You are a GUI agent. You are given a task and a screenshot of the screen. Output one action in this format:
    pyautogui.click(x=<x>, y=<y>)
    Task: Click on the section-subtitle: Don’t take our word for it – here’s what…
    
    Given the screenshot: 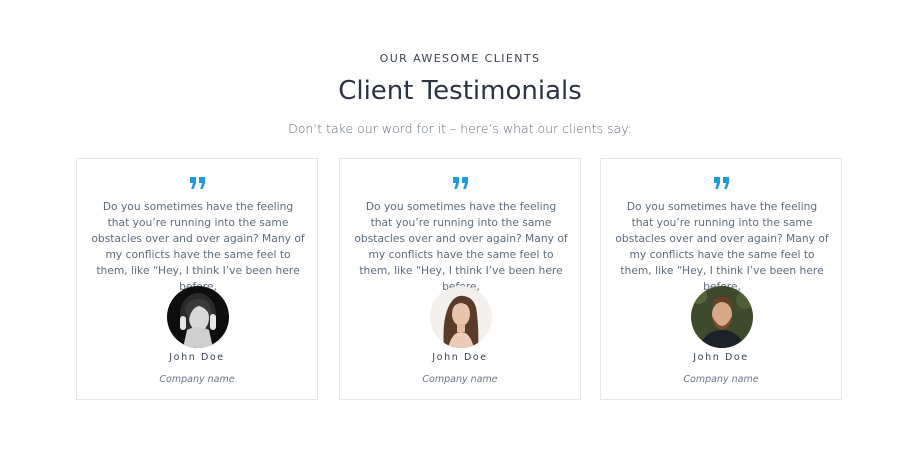 What is the action you would take?
    pyautogui.click(x=460, y=128)
    